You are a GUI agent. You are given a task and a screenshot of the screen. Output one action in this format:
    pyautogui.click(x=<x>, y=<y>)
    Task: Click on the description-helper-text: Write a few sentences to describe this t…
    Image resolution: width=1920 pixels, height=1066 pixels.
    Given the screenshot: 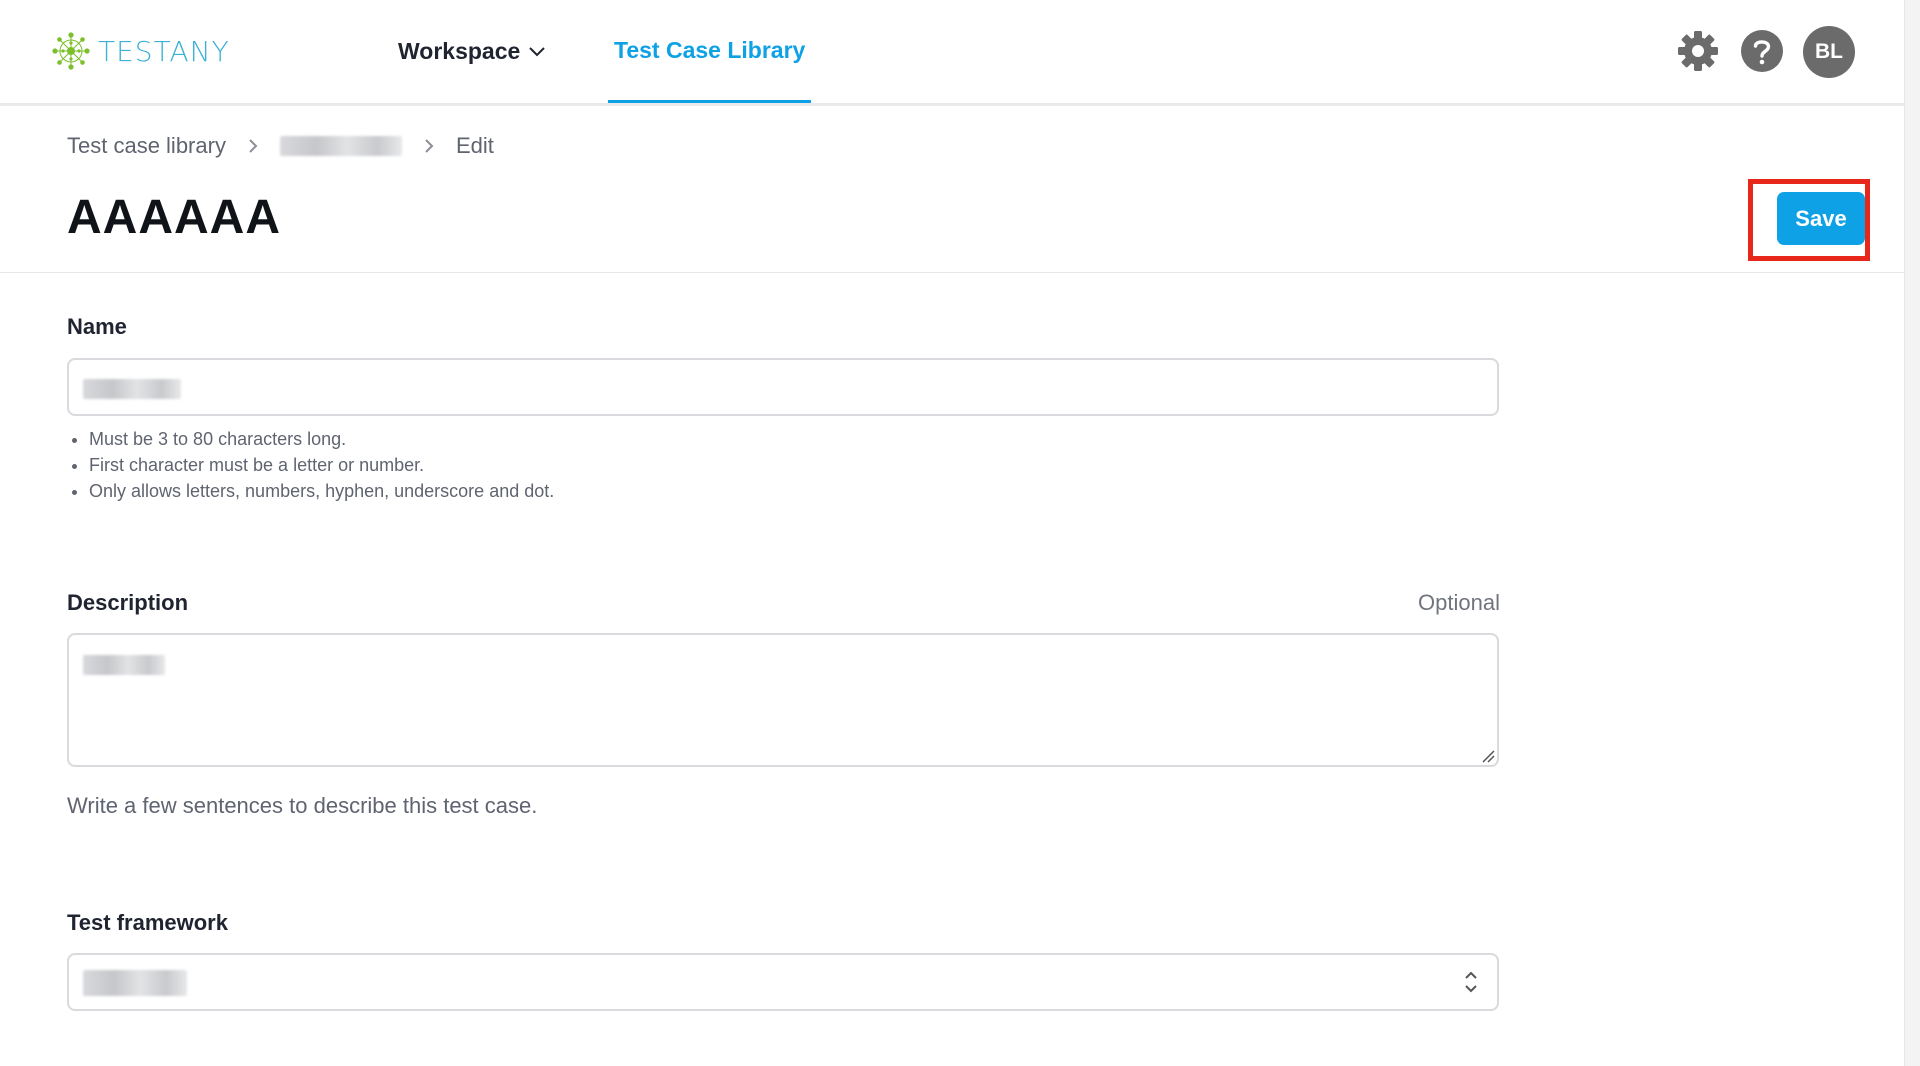 What is the action you would take?
    pyautogui.click(x=302, y=805)
    